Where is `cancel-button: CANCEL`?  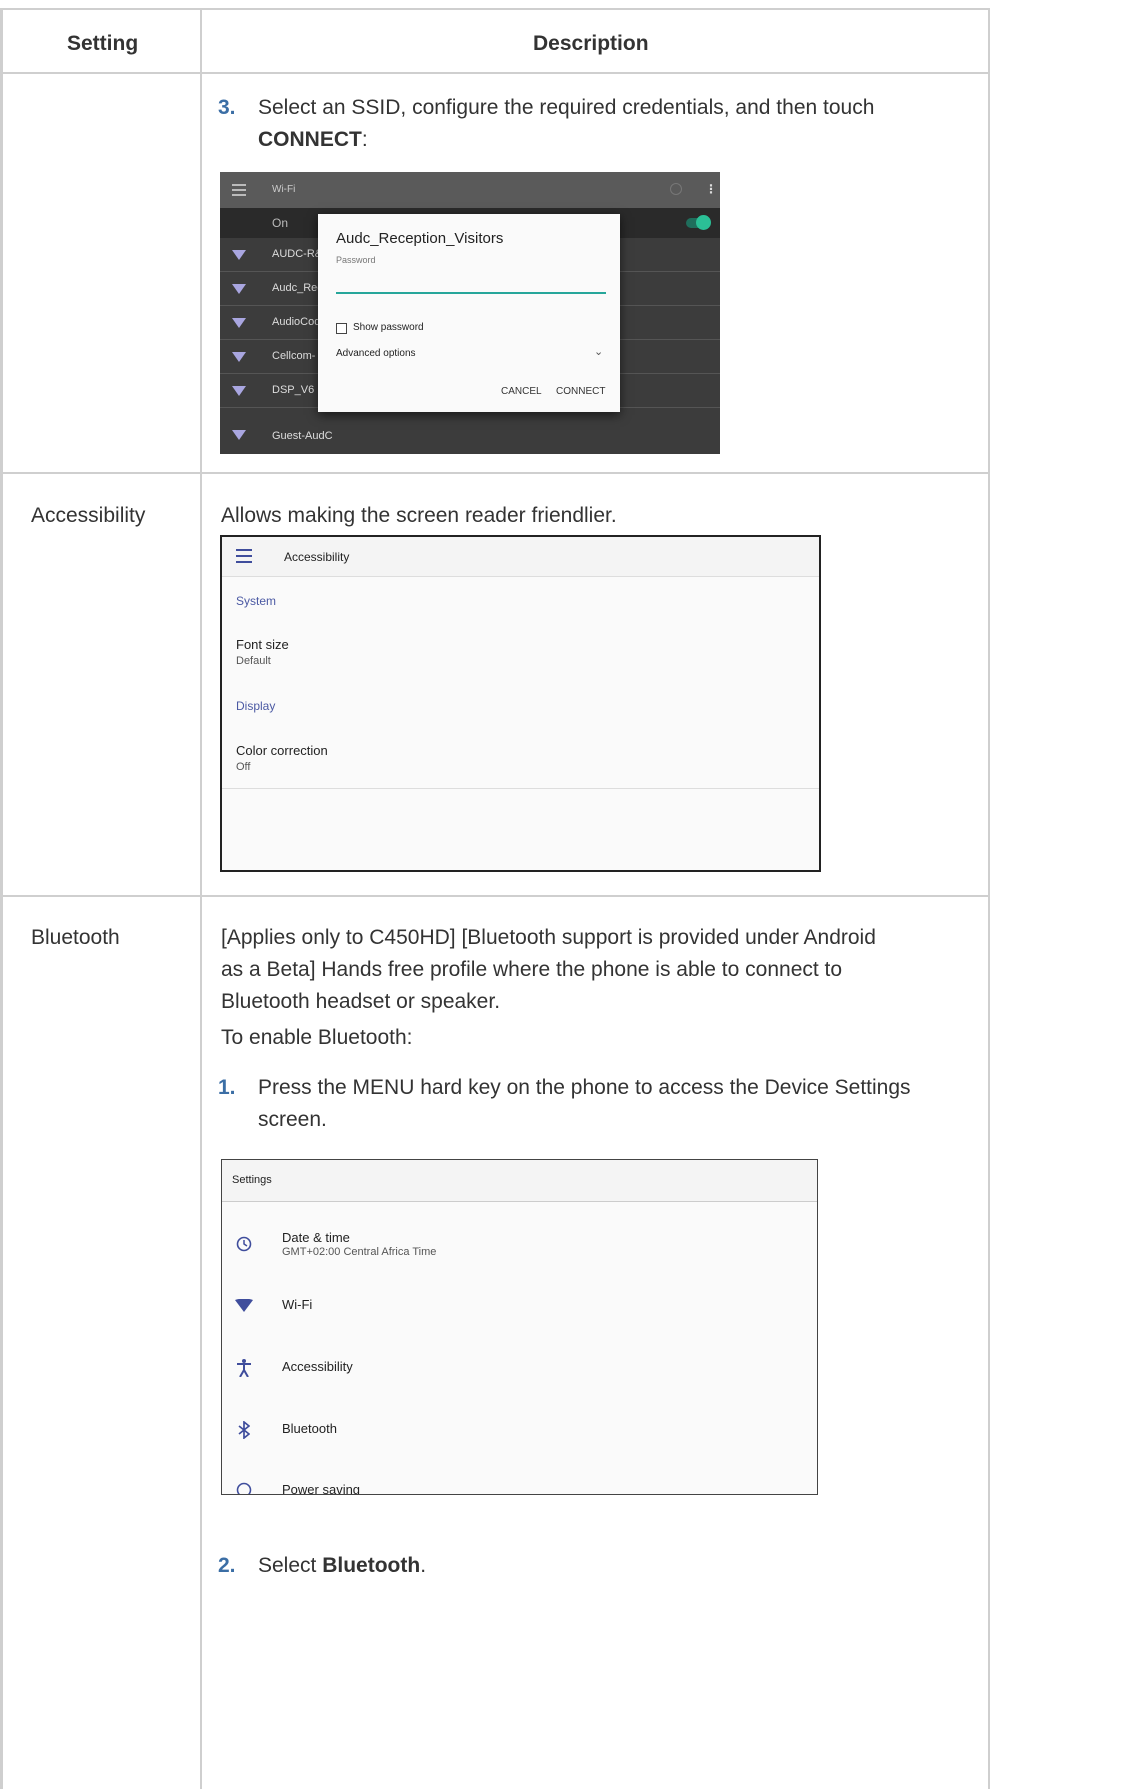
cancel-button: CANCEL is located at coordinates (521, 391).